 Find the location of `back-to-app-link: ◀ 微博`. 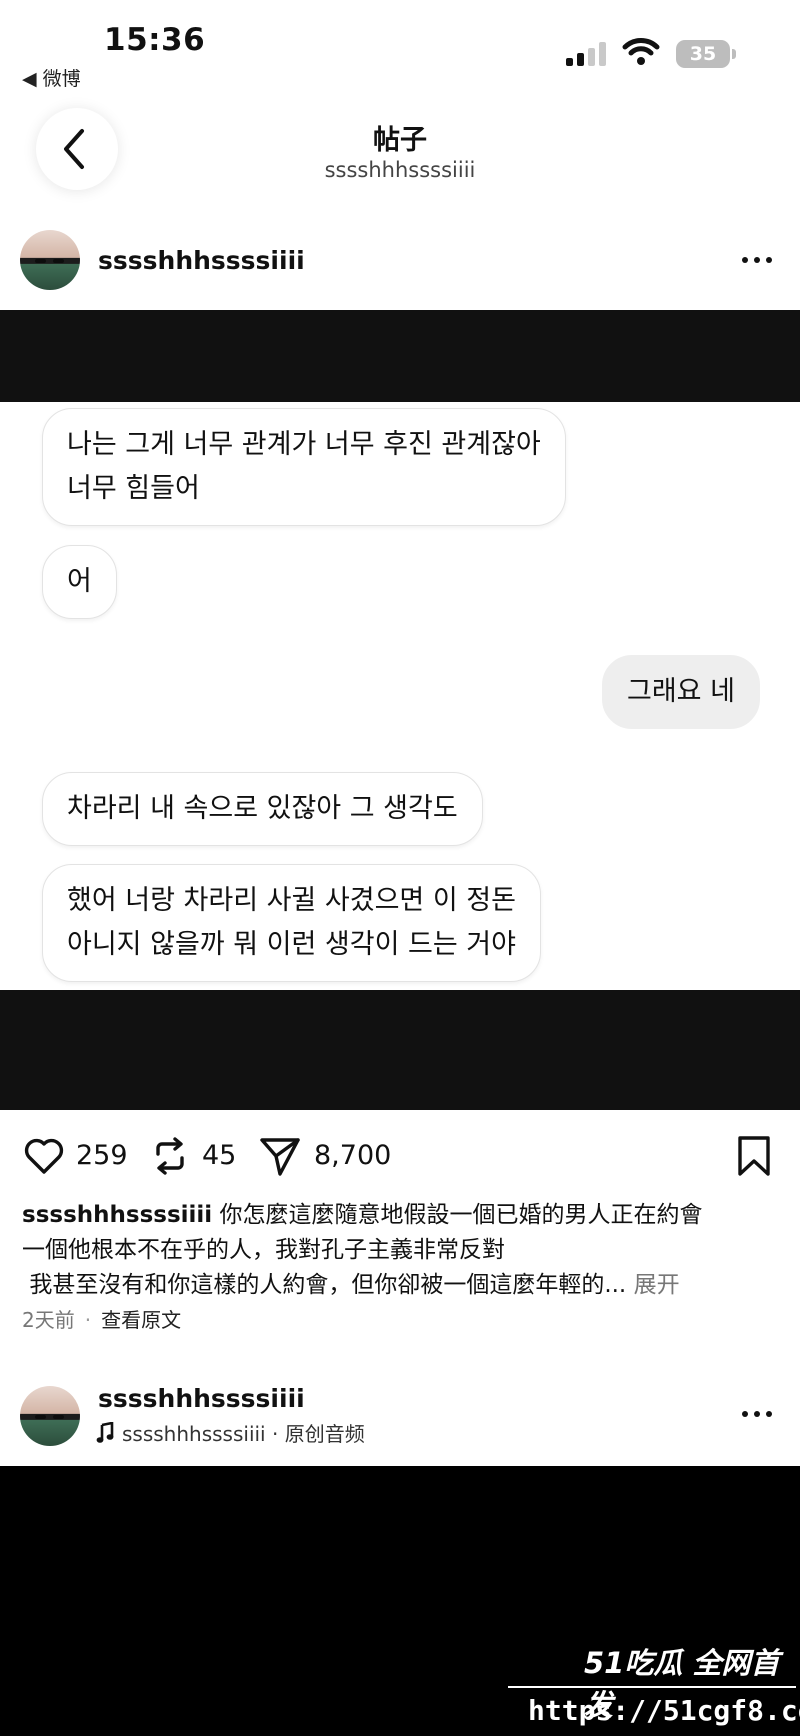

back-to-app-link: ◀ 微博 is located at coordinates (51, 77).